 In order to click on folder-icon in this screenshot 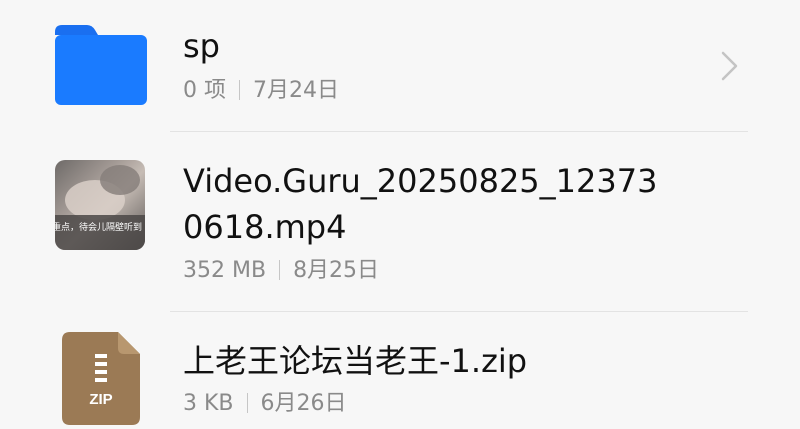, I will do `click(101, 65)`.